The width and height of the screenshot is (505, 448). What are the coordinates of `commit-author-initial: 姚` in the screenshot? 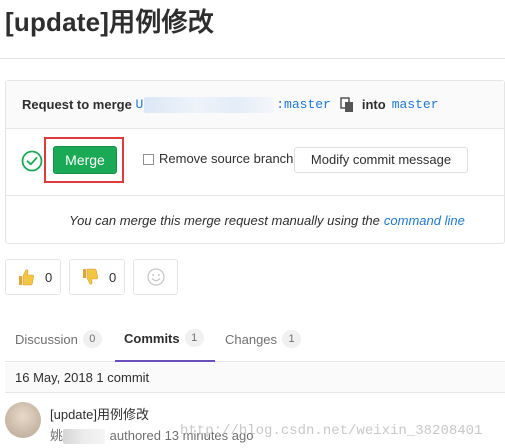 It's located at (56, 435).